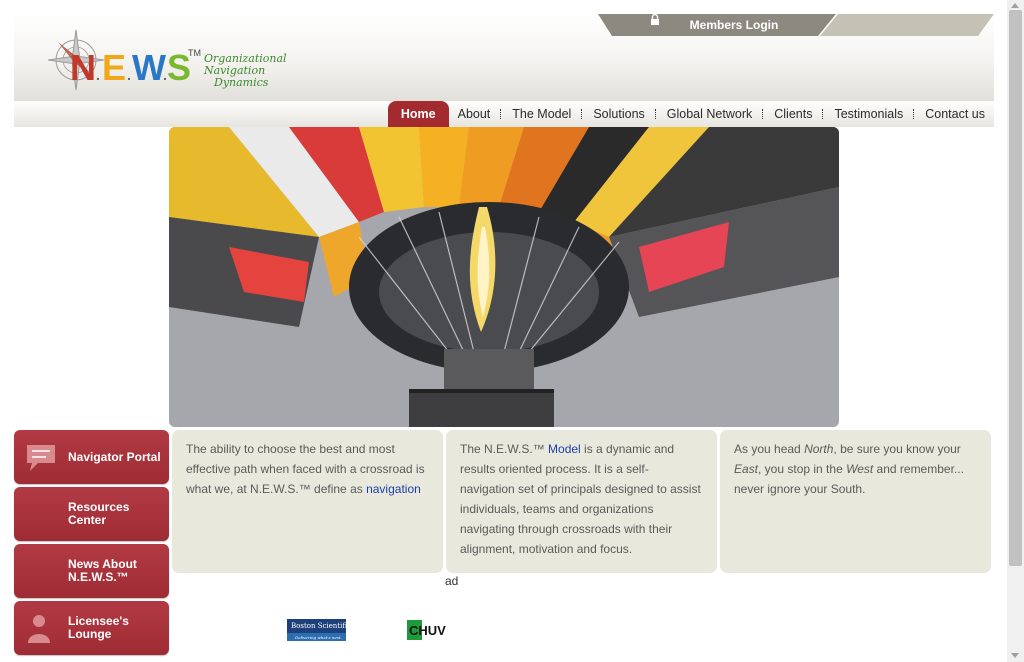 The image size is (1024, 662). Describe the element at coordinates (241, 82) in the screenshot. I see `svg-text: Dynamics` at that location.